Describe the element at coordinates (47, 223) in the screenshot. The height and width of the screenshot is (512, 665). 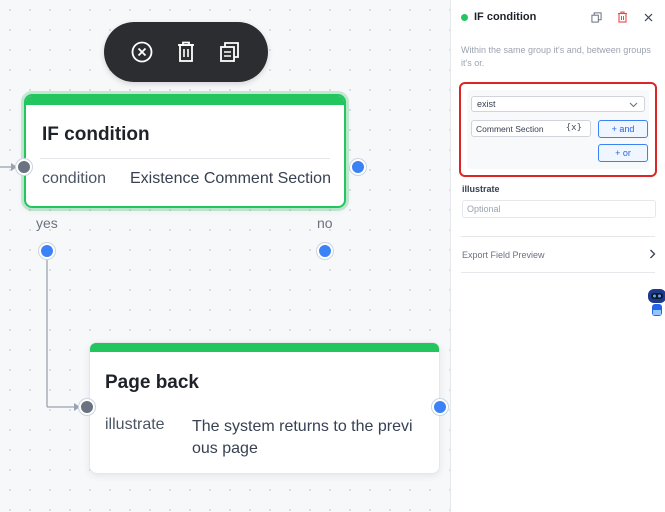
I see `branch-yes-label: yes` at that location.